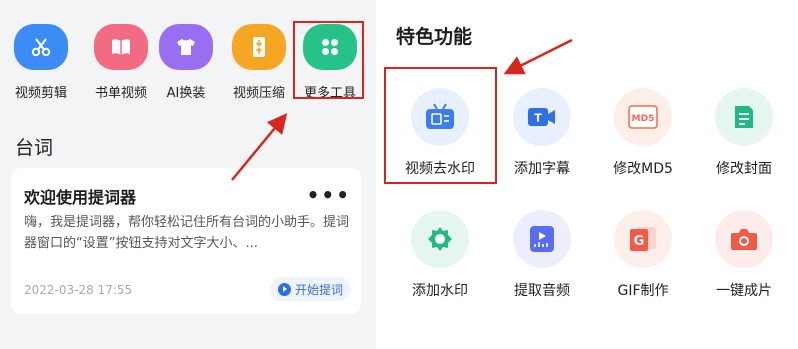 The width and height of the screenshot is (798, 349). I want to click on arrow-to-remove-watermark, so click(538, 56).